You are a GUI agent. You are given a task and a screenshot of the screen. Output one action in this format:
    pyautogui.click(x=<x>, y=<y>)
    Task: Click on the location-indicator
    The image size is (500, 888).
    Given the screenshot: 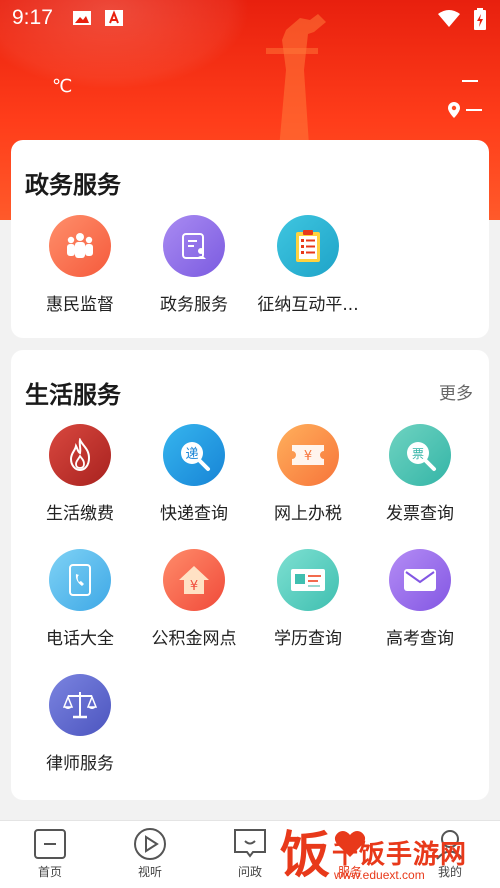 What is the action you would take?
    pyautogui.click(x=465, y=110)
    